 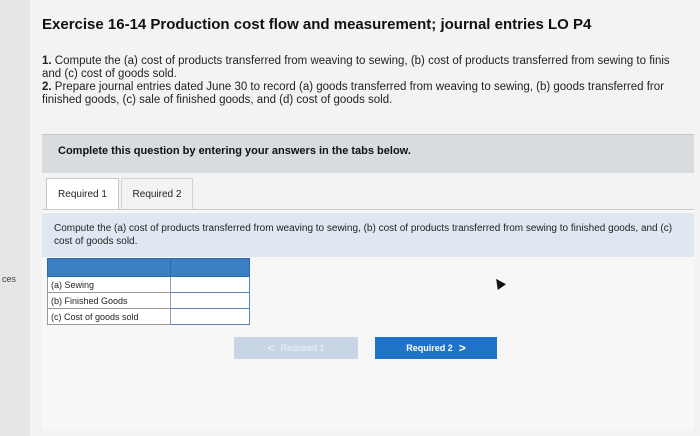 I want to click on row-label-sewing: (a) Sewing, so click(x=109, y=284).